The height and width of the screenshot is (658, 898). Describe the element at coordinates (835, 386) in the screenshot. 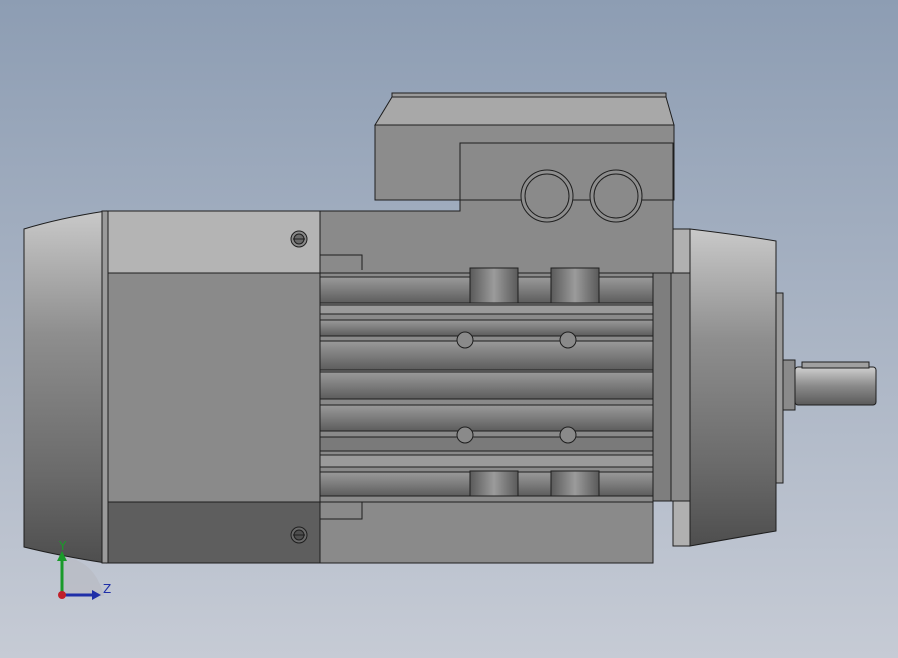

I see `output-shaft` at that location.